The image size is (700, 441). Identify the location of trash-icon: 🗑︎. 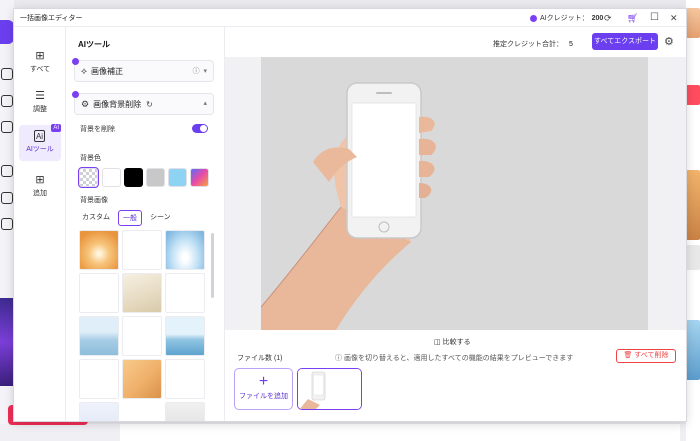
(628, 355).